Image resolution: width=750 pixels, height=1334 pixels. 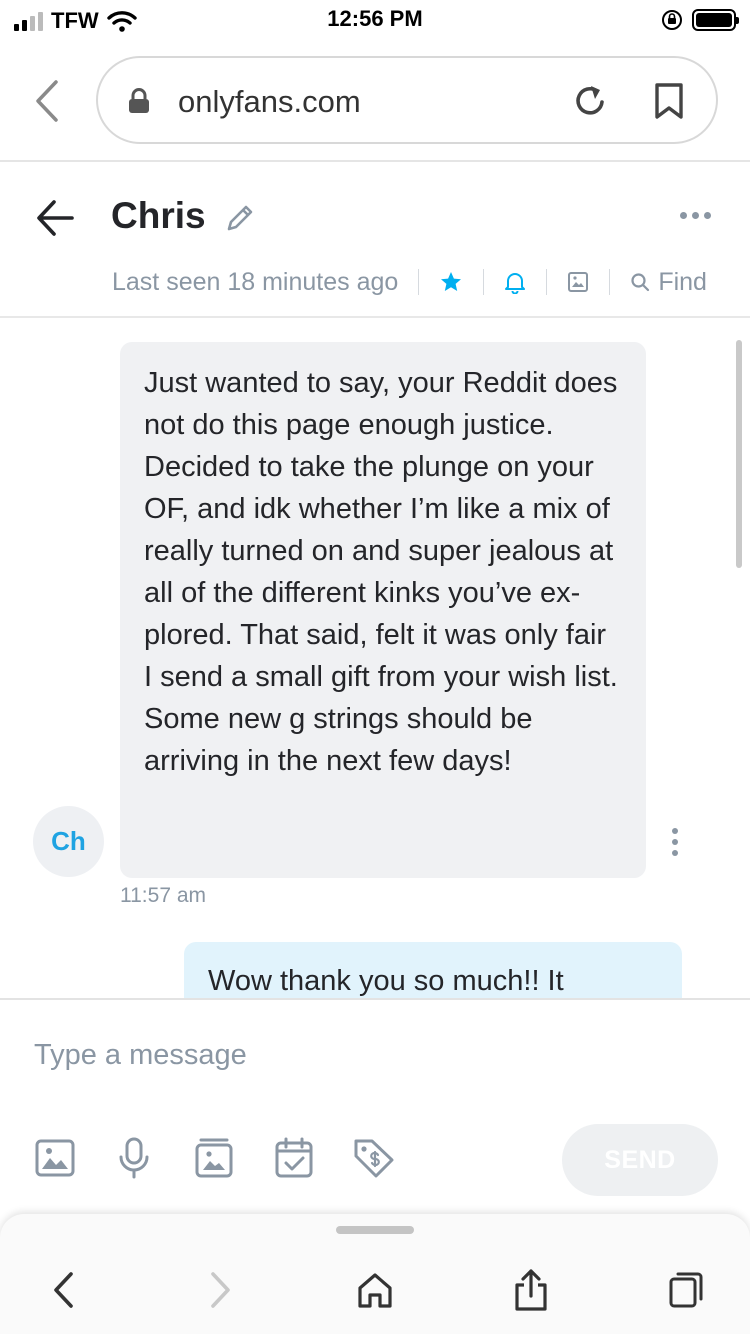 I want to click on avatar: Ch, so click(x=68, y=841).